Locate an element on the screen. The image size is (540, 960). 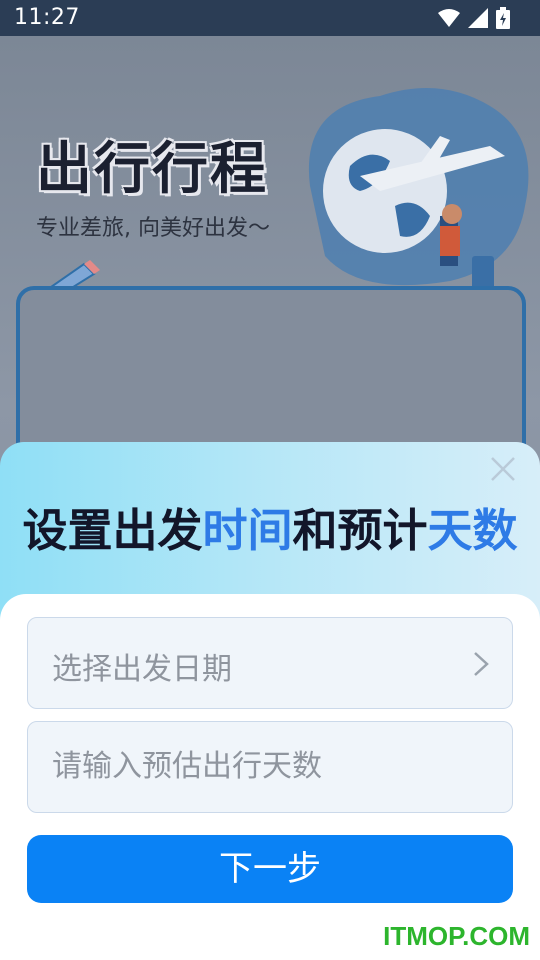
background-title: 出行行程 is located at coordinates (152, 169).